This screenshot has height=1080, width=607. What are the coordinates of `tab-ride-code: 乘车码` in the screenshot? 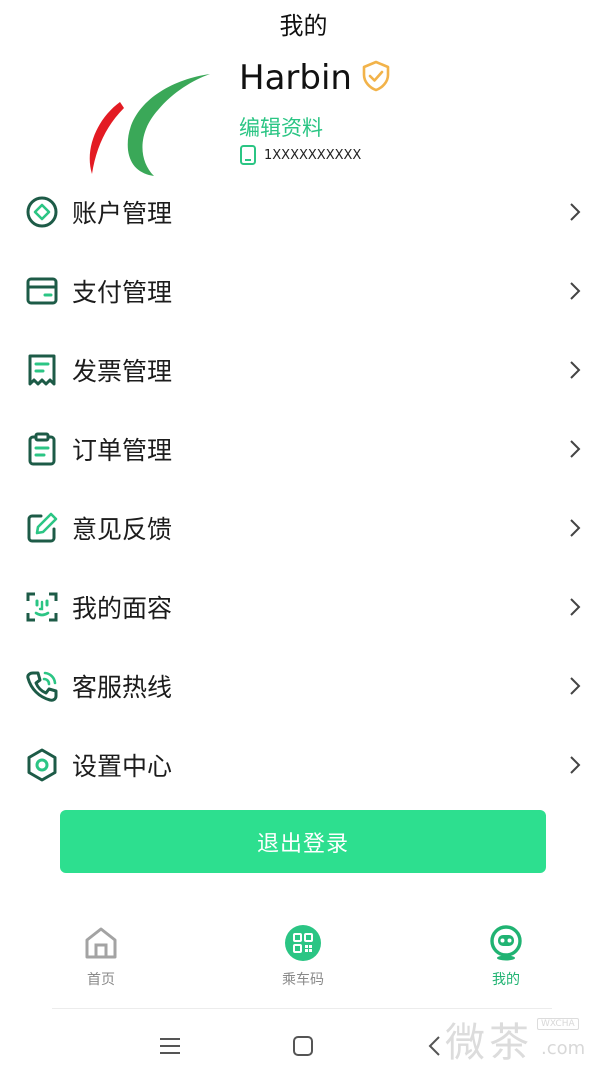 It's located at (303, 957).